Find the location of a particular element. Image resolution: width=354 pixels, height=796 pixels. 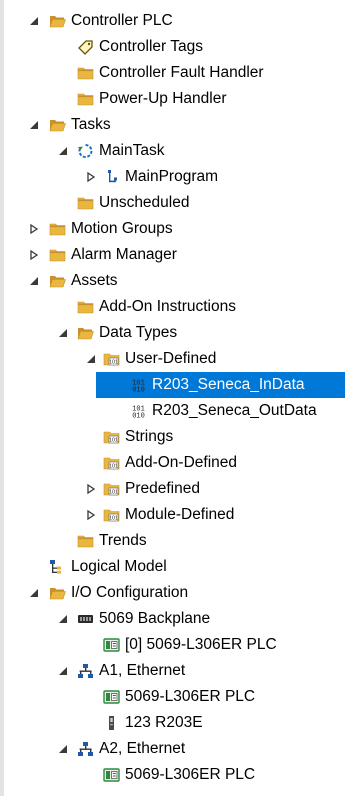

tree-item-alarm-manager: Alarm Manager is located at coordinates (177, 255).